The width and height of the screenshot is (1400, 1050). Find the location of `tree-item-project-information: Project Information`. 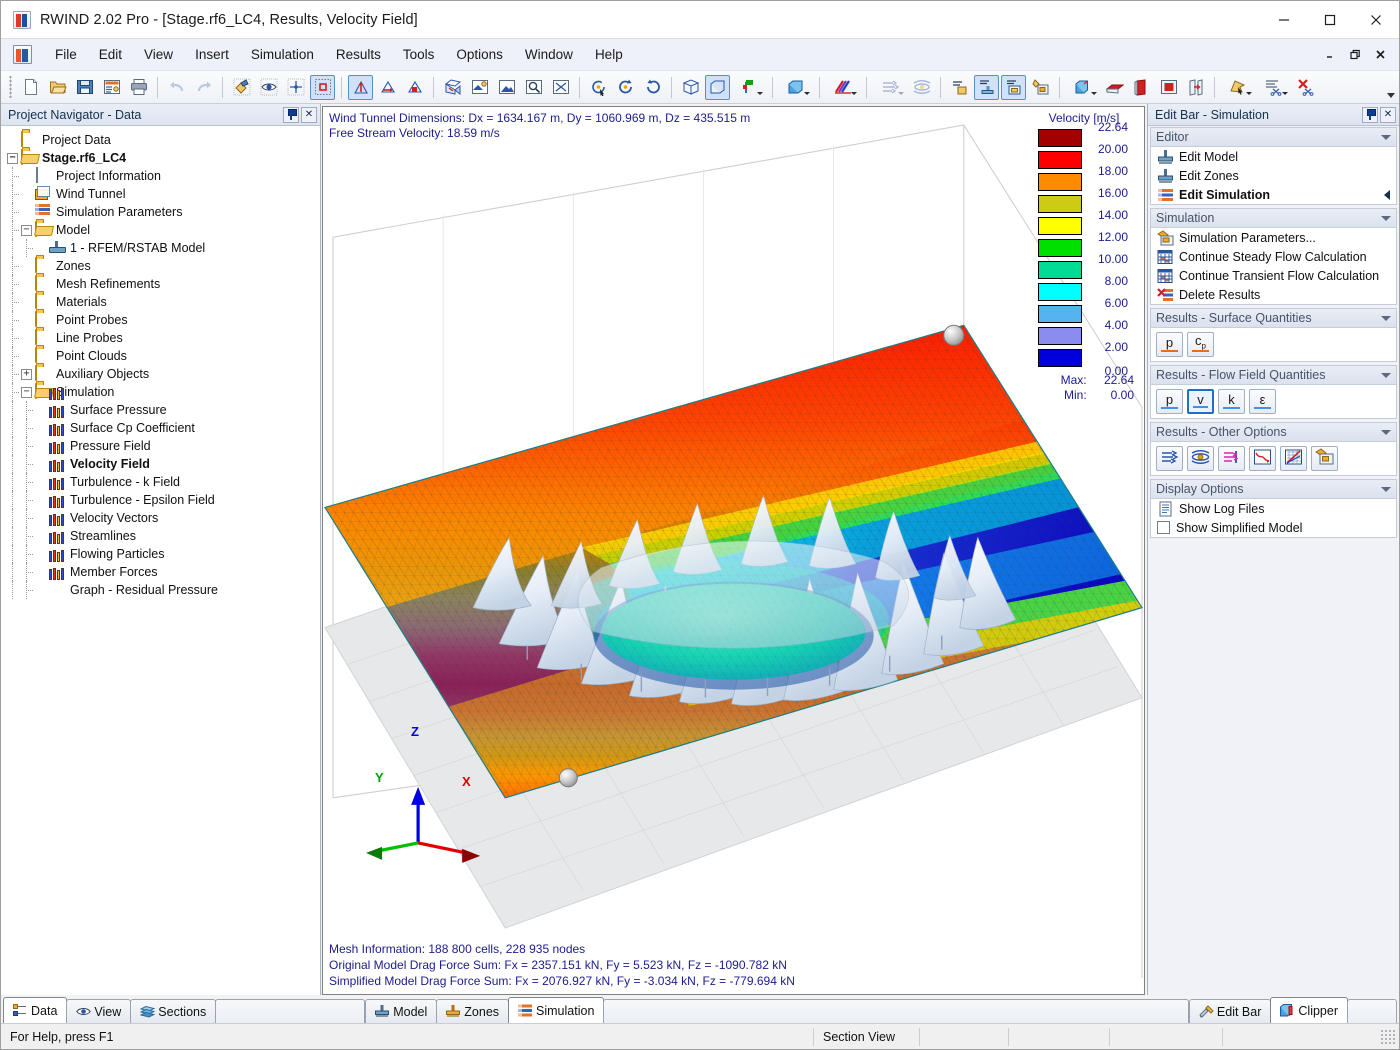

tree-item-project-information: Project Information is located at coordinates (160, 176).